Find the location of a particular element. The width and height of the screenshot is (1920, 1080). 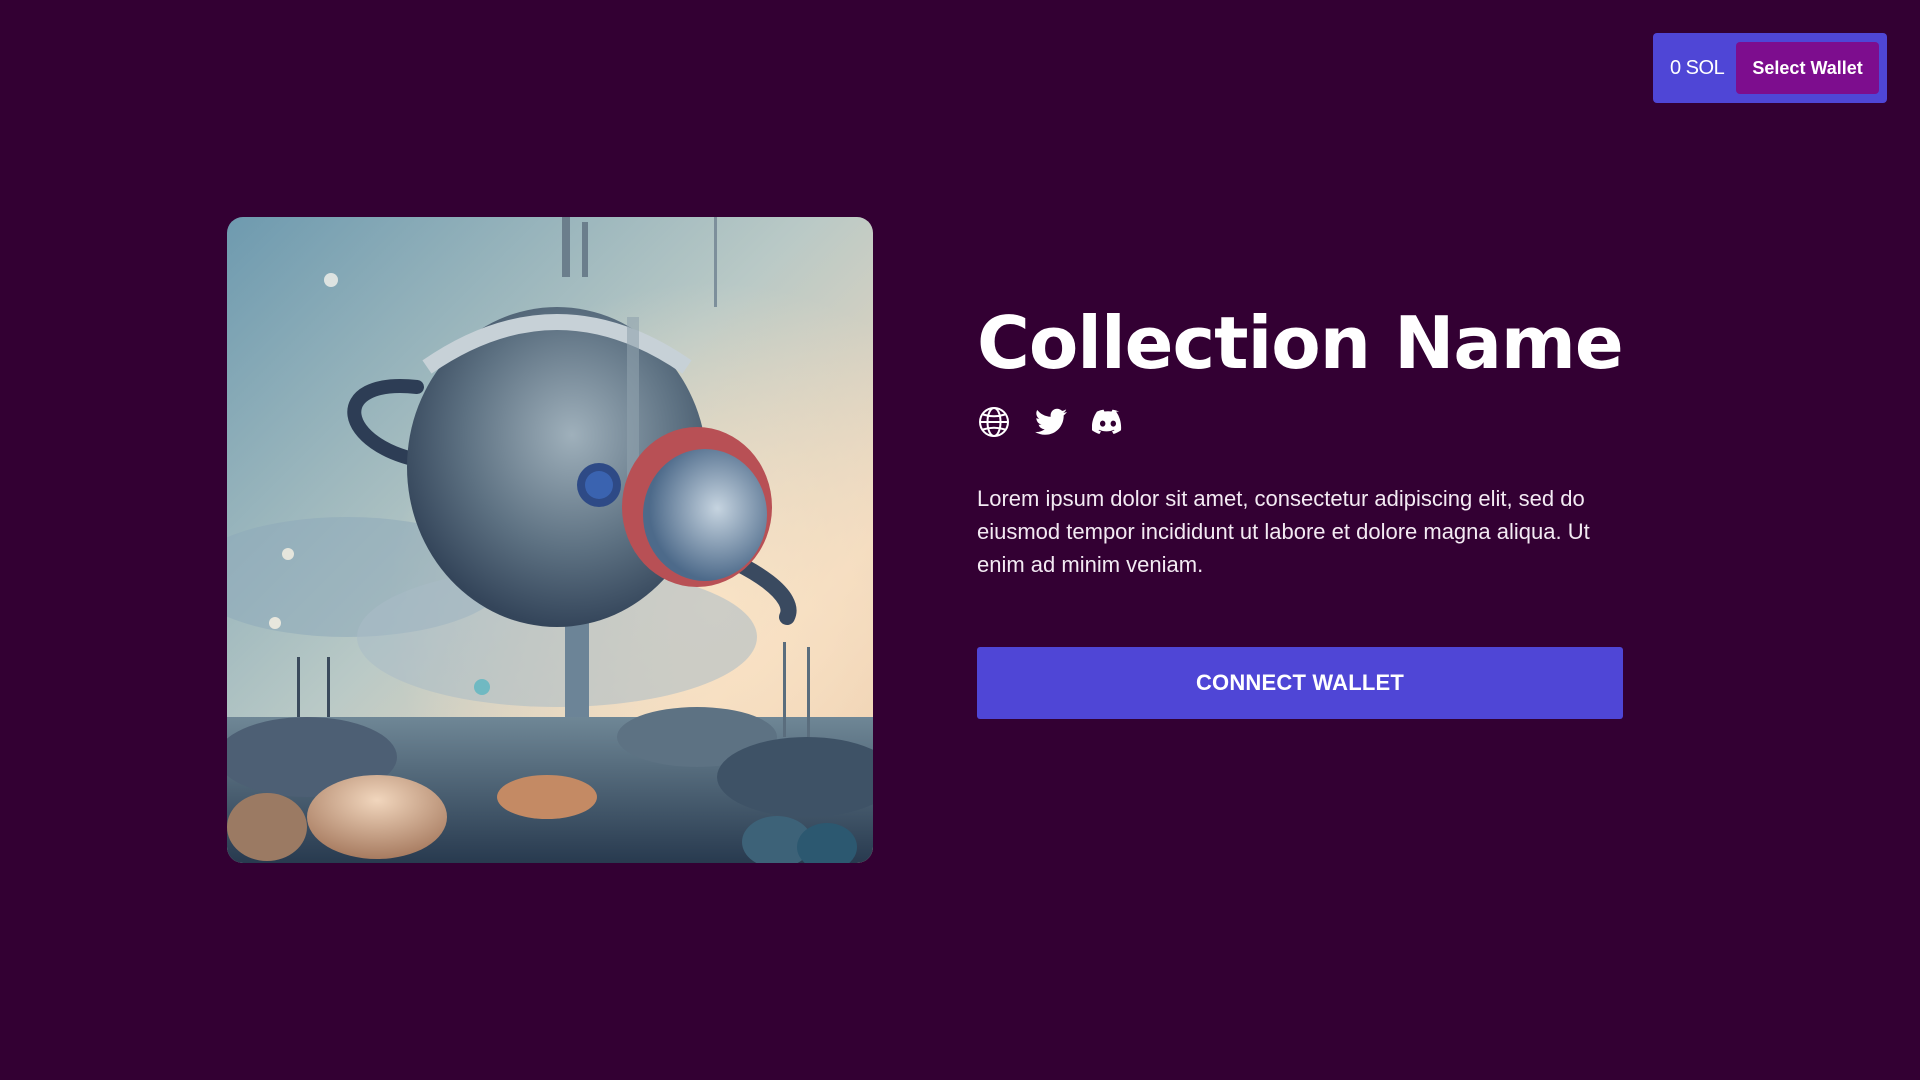

wallet-widget: 0 SOL Select Wallet is located at coordinates (1770, 68).